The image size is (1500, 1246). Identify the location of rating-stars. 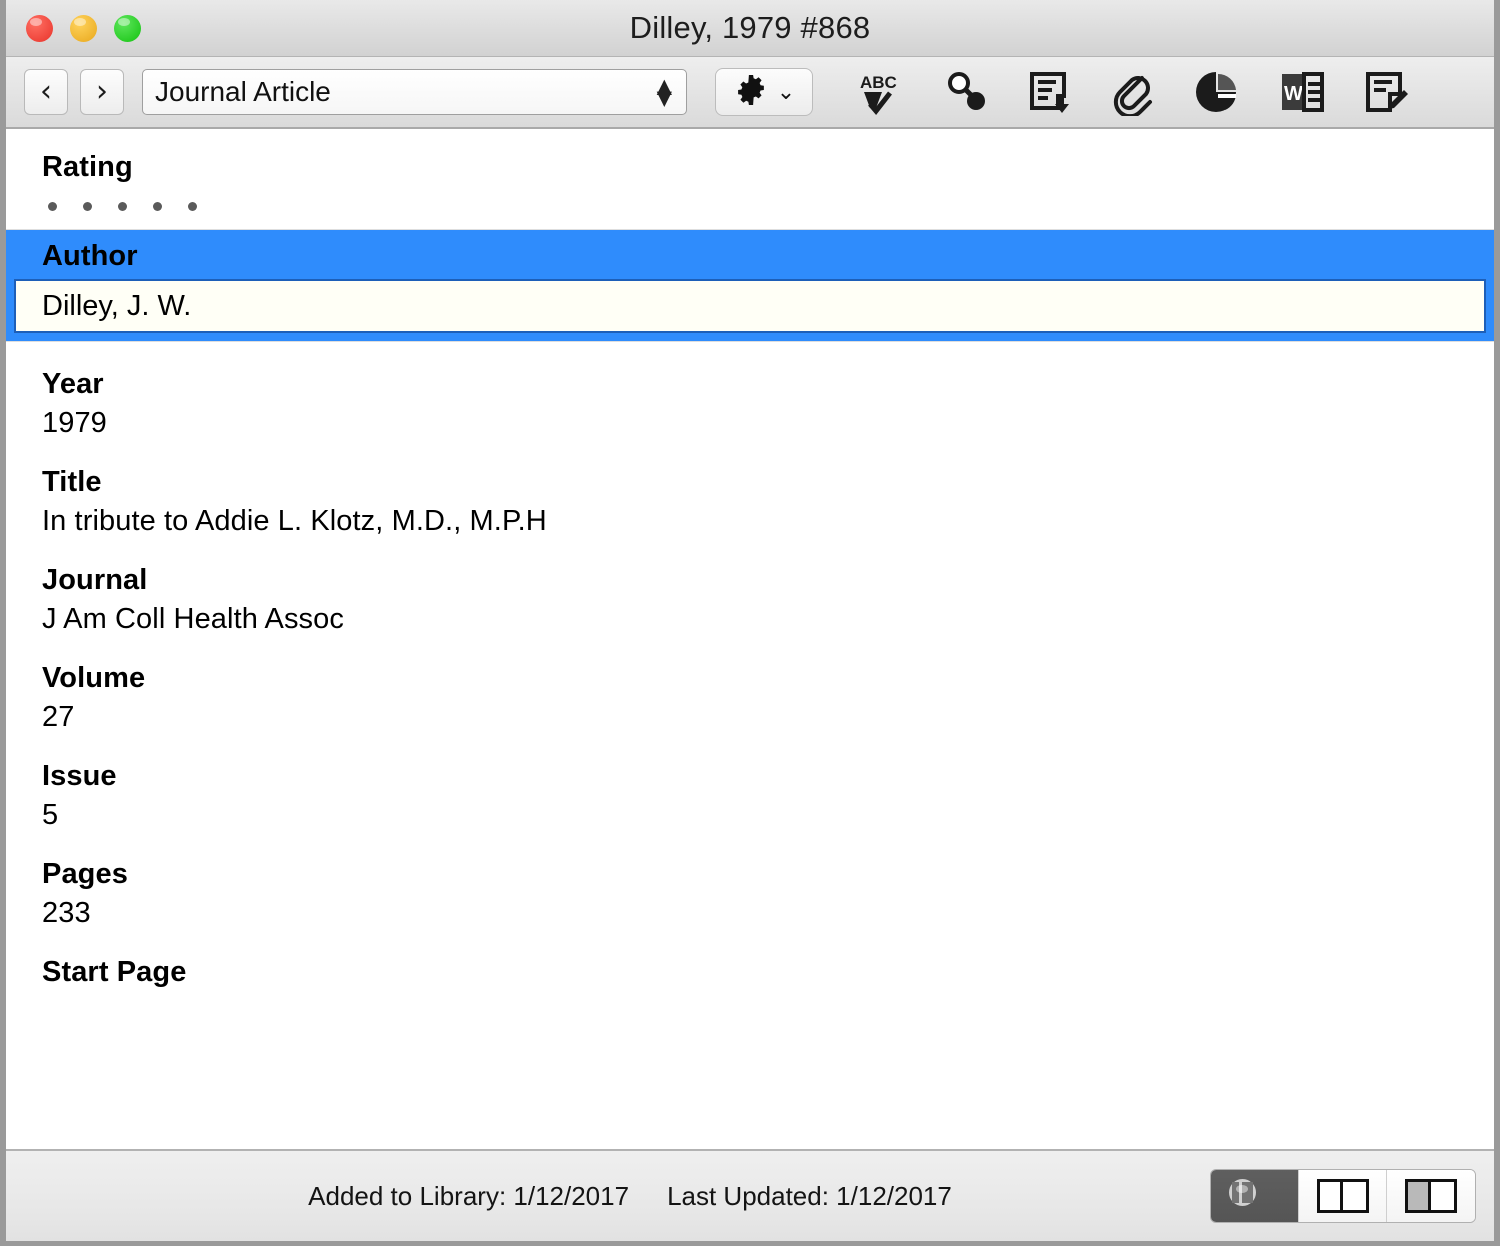
(768, 206).